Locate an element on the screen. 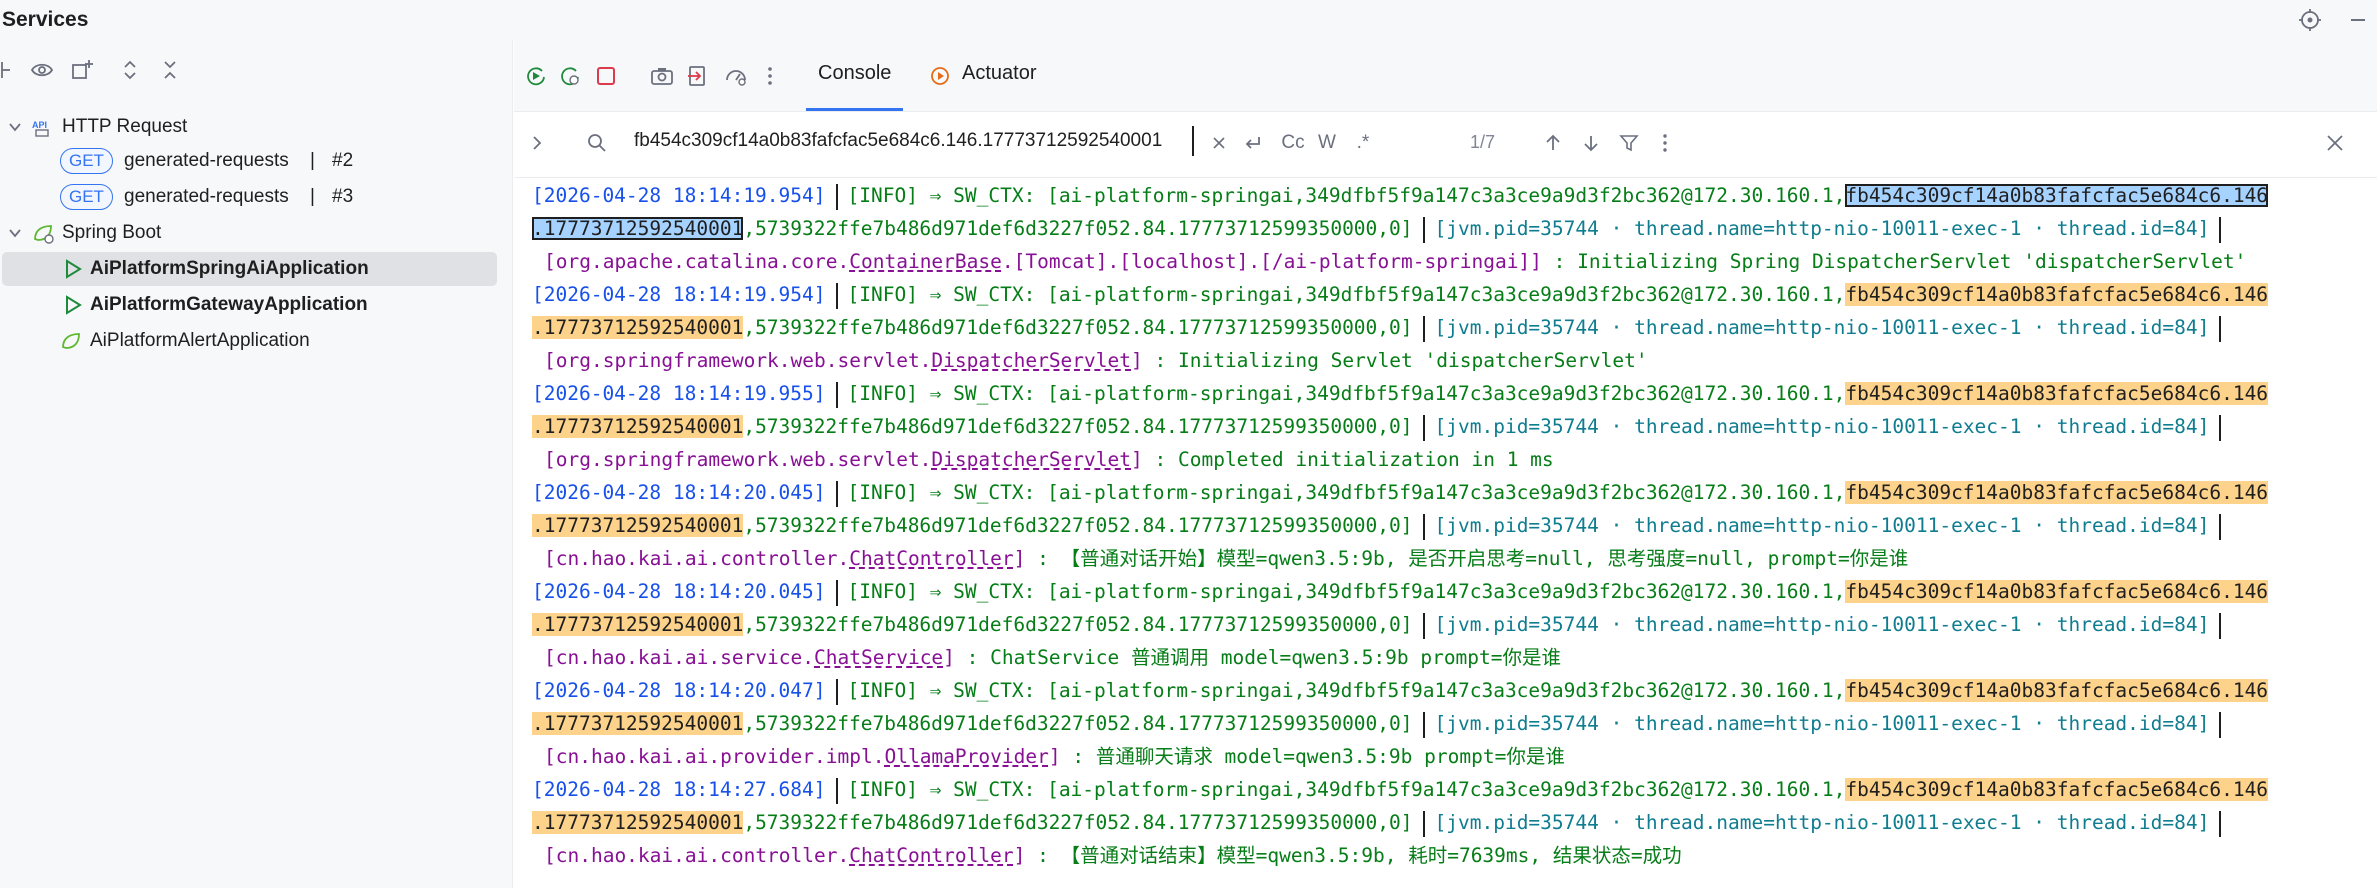  run-icon is located at coordinates (74, 305).